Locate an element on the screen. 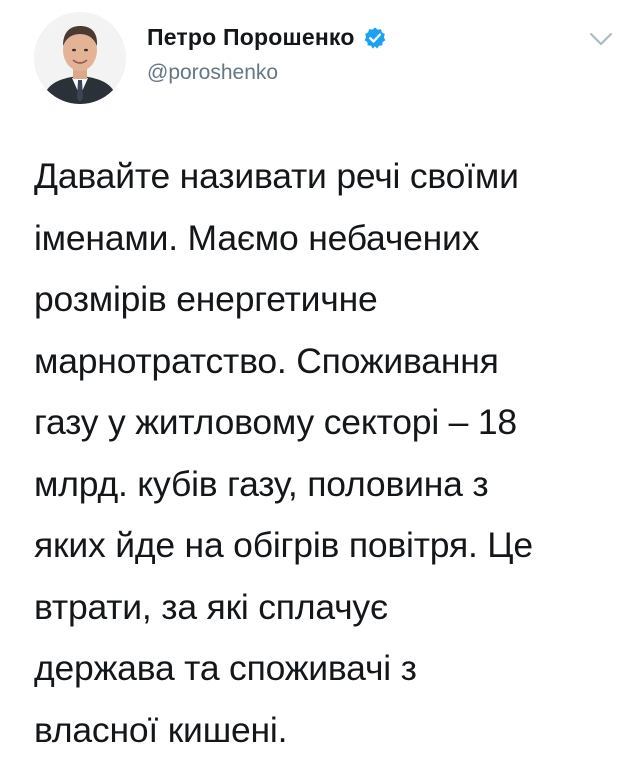 The width and height of the screenshot is (640, 761). author-avatar is located at coordinates (80, 58).